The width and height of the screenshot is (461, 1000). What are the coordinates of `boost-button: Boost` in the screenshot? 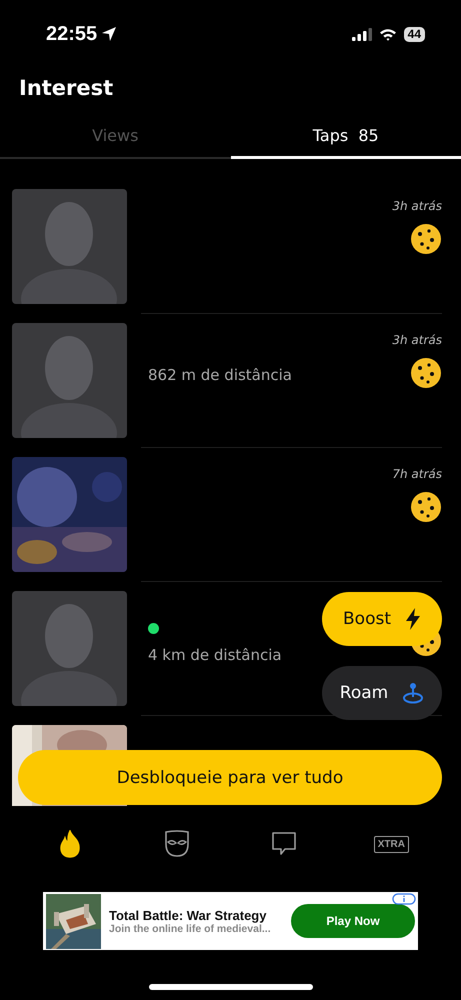 It's located at (382, 619).